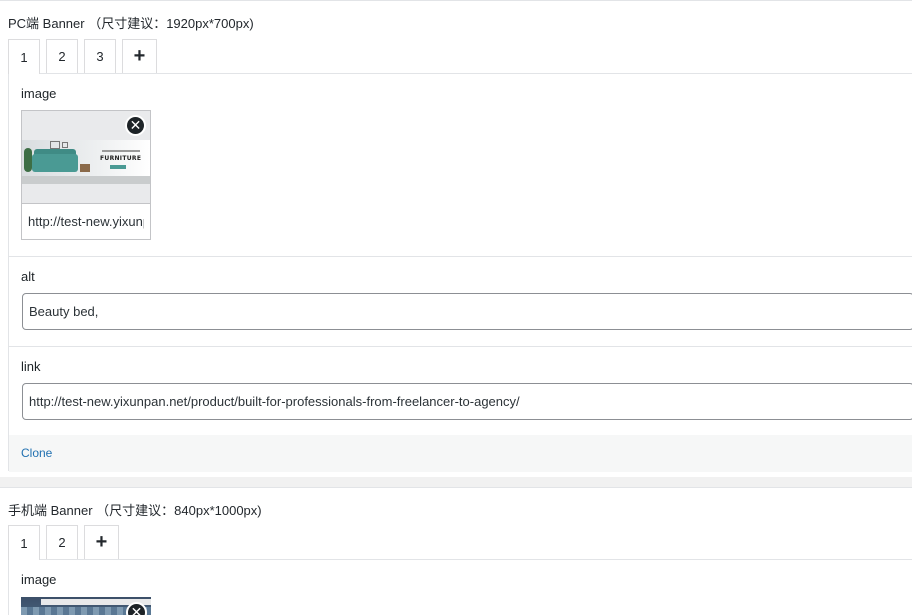 This screenshot has height=615, width=912. I want to click on close-circle-icon: ✕, so click(135, 125).